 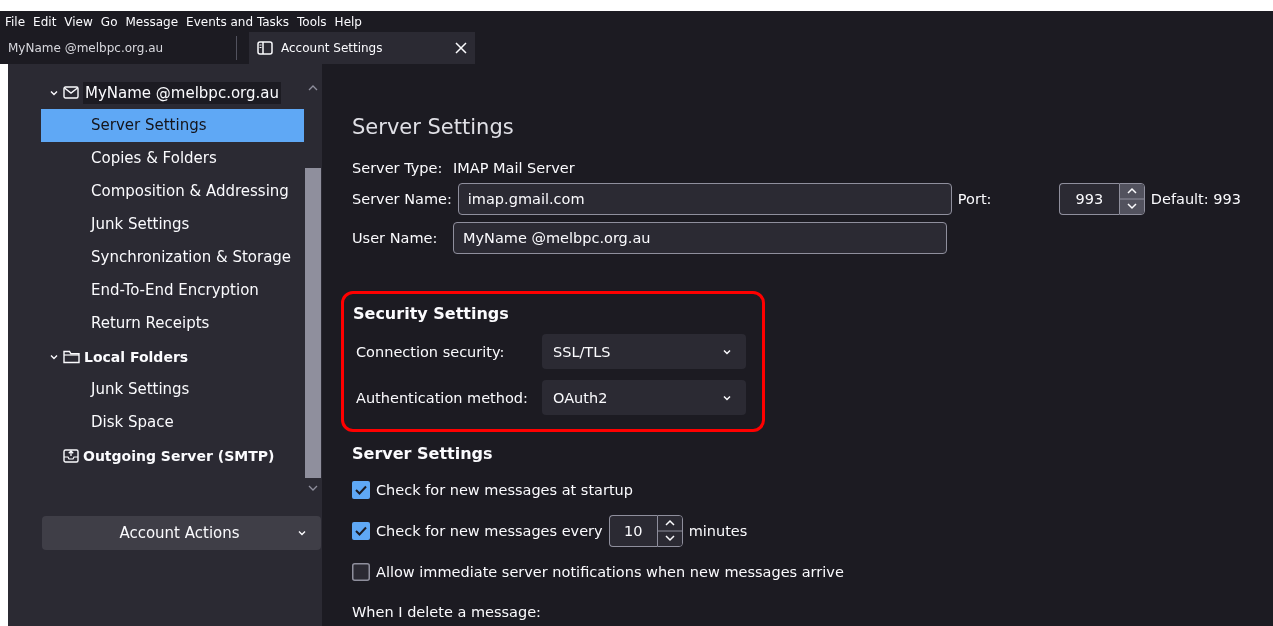 I want to click on envelope-icon, so click(x=71, y=92).